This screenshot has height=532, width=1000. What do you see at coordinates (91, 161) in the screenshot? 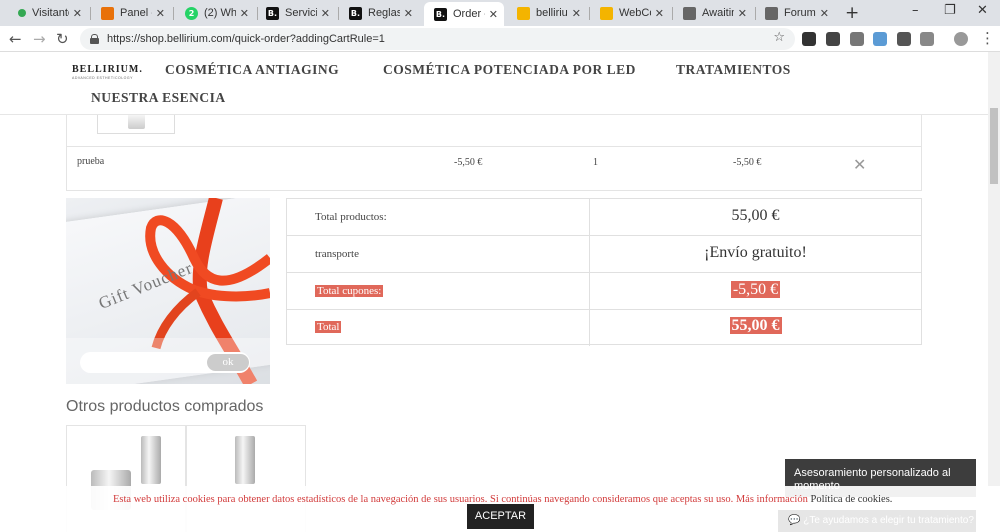
I see `cart-item-name: prueba` at bounding box center [91, 161].